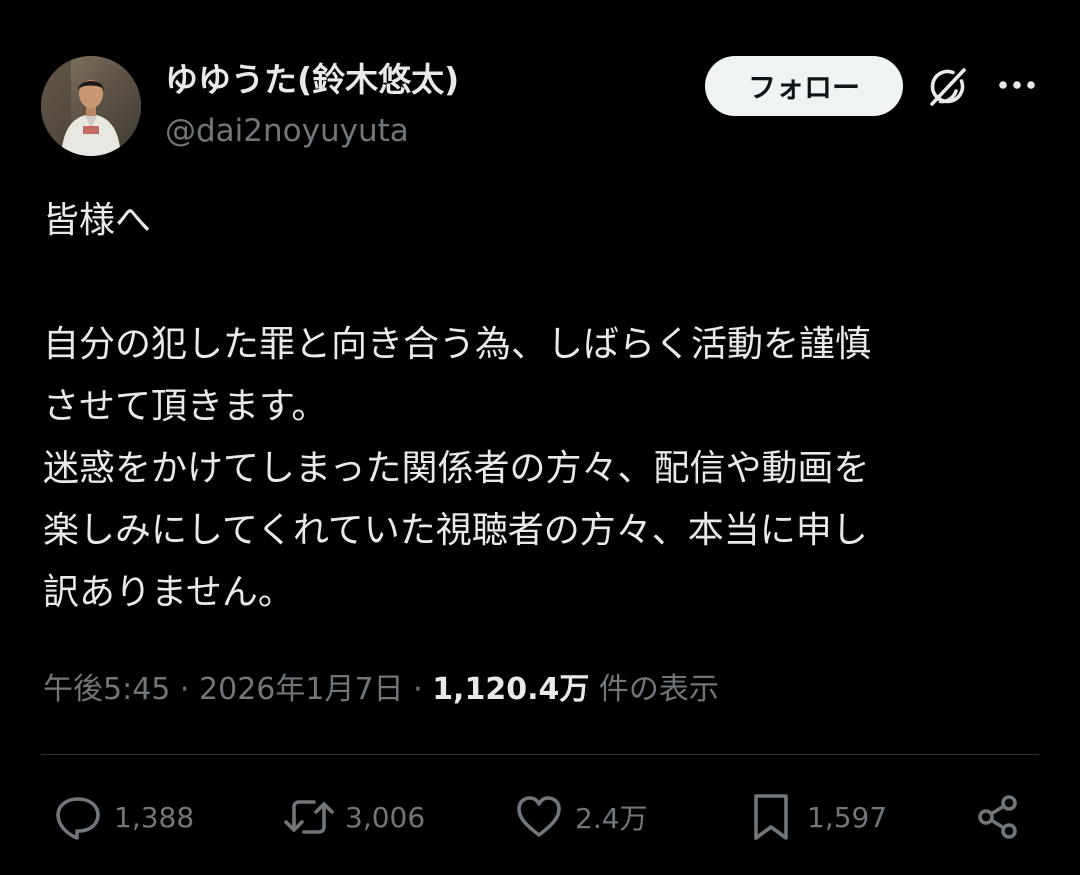 This screenshot has width=1080, height=875. I want to click on repost-icon, so click(309, 817).